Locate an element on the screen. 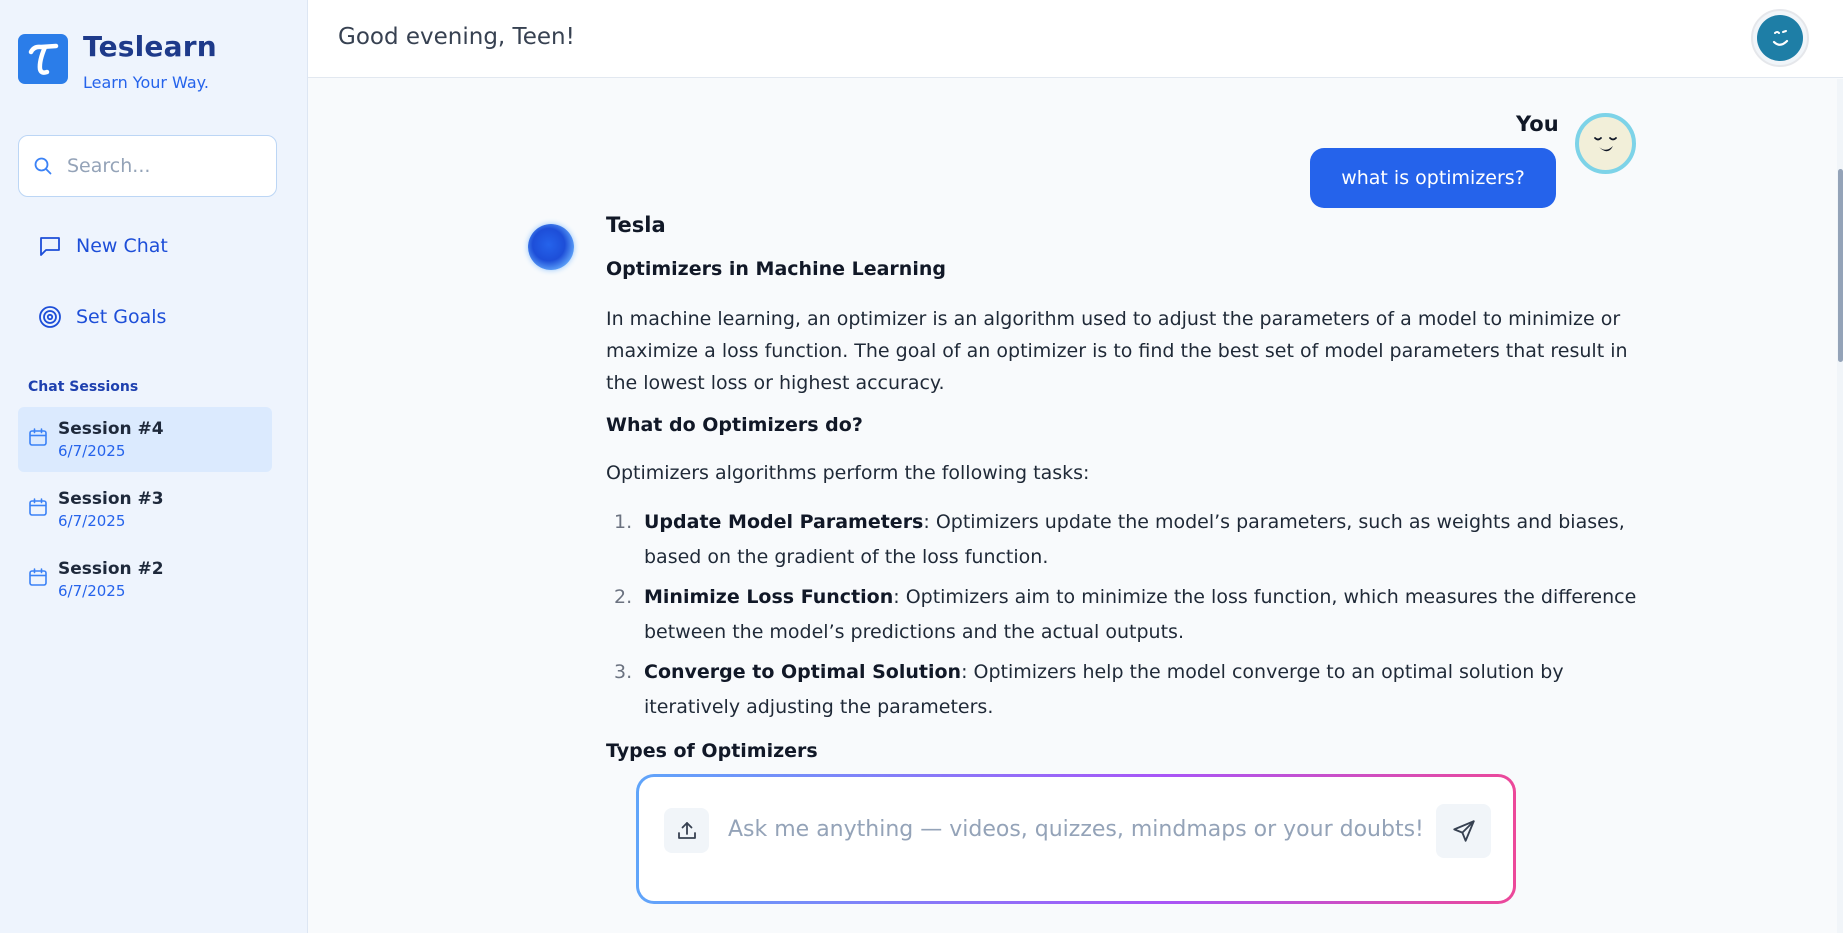 Image resolution: width=1843 pixels, height=933 pixels. upload-icon is located at coordinates (686, 830).